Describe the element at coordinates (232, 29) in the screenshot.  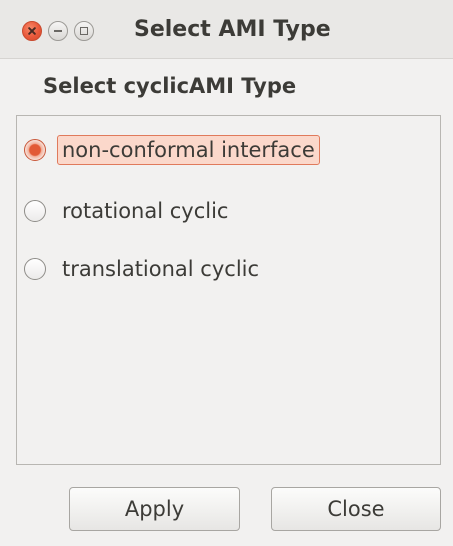
I see `window-title: Select AMI Type` at that location.